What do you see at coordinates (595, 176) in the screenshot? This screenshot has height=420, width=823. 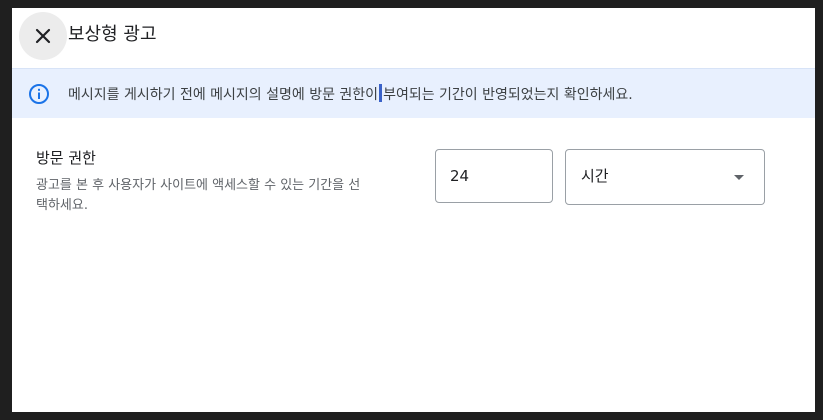 I see `duration-unit-value: 시간` at bounding box center [595, 176].